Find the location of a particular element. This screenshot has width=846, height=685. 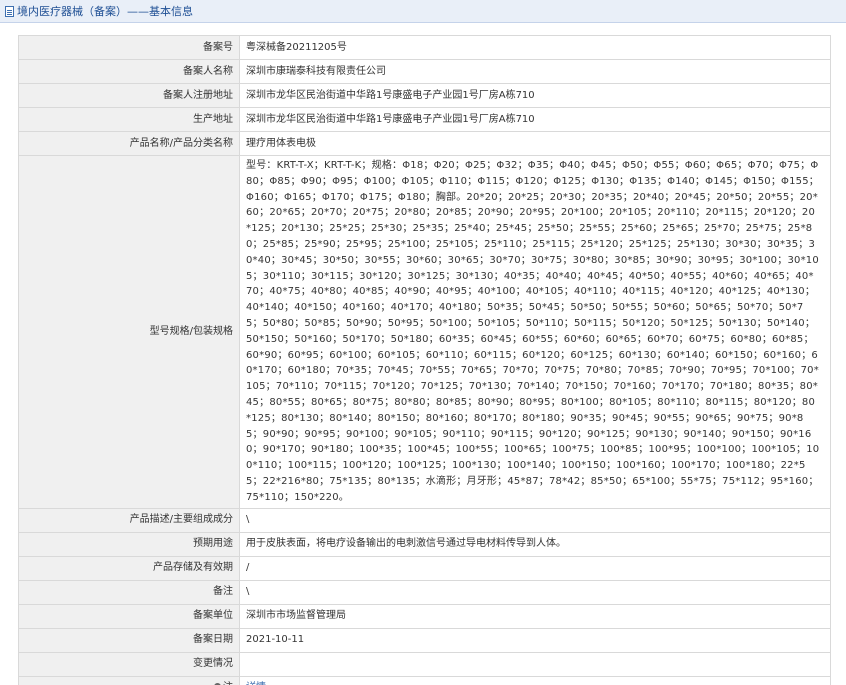

table-row: 变更情况 is located at coordinates (424, 664).